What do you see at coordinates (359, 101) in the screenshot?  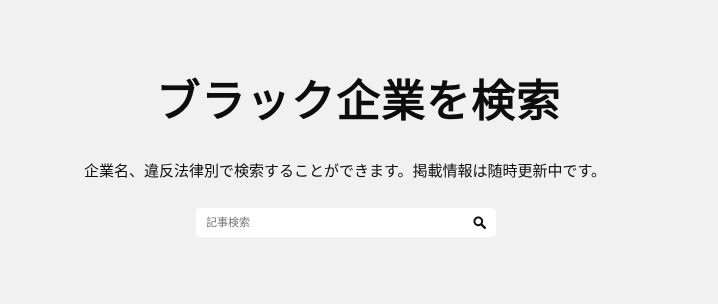 I see `page-title: ブラック企業を検索` at bounding box center [359, 101].